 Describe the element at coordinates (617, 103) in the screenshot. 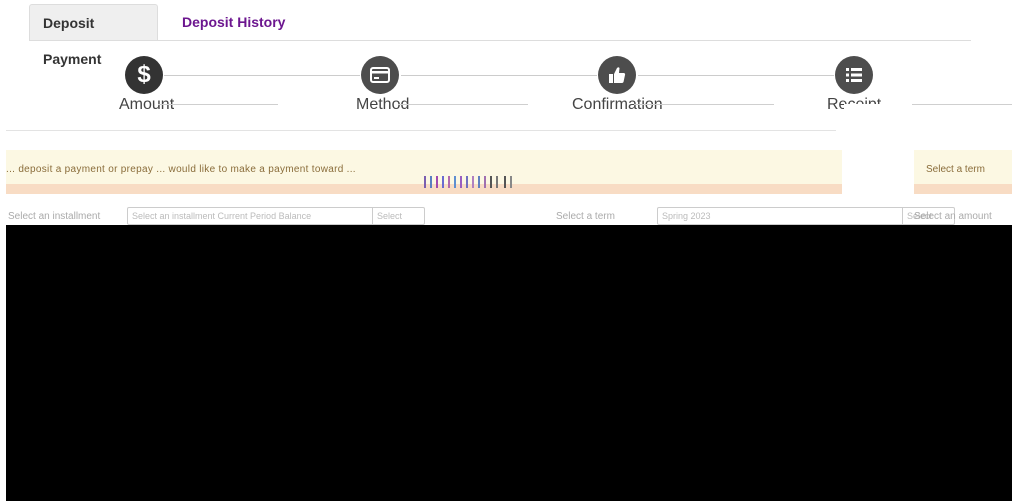

I see `step-label-confirmation: Confirmation` at that location.